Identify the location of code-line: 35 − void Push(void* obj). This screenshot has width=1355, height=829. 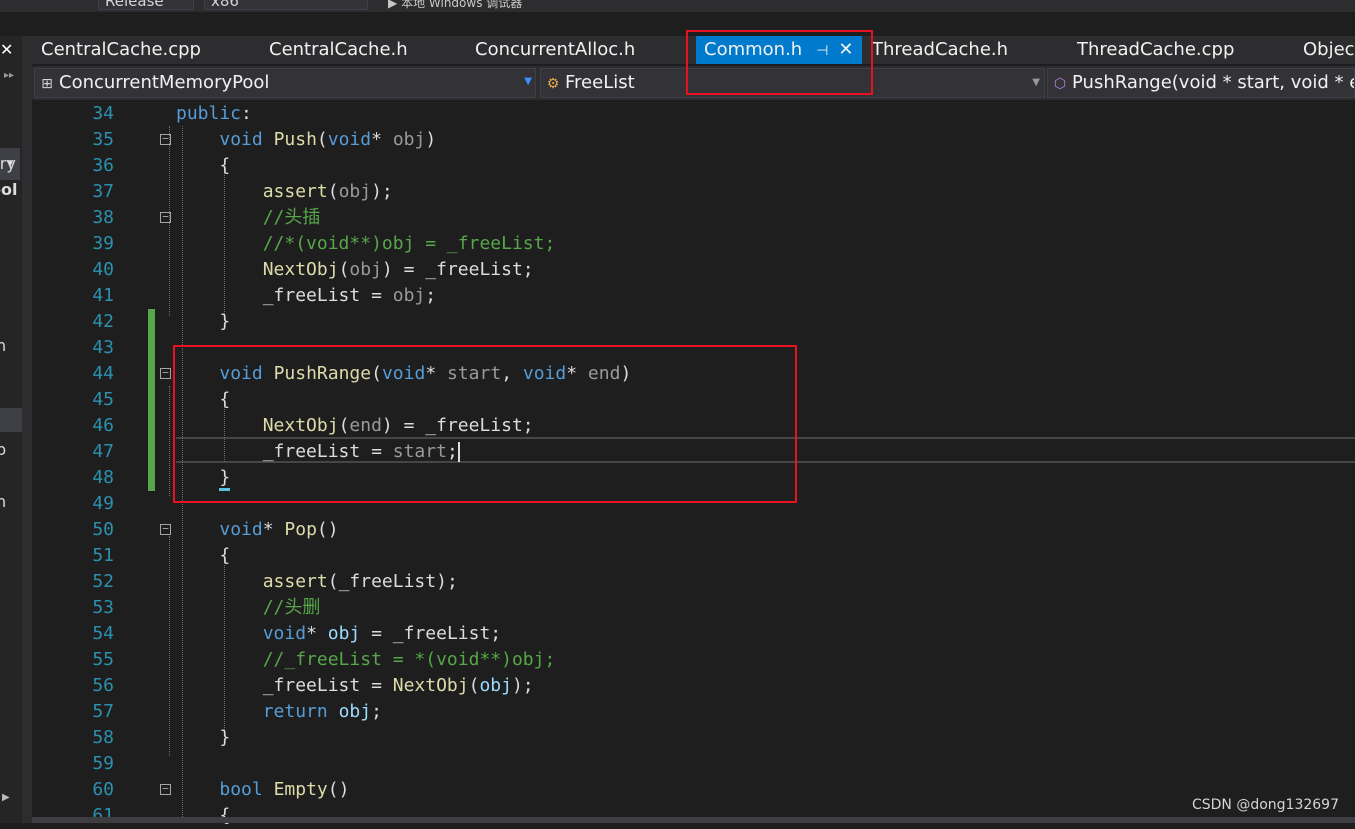
(693, 140).